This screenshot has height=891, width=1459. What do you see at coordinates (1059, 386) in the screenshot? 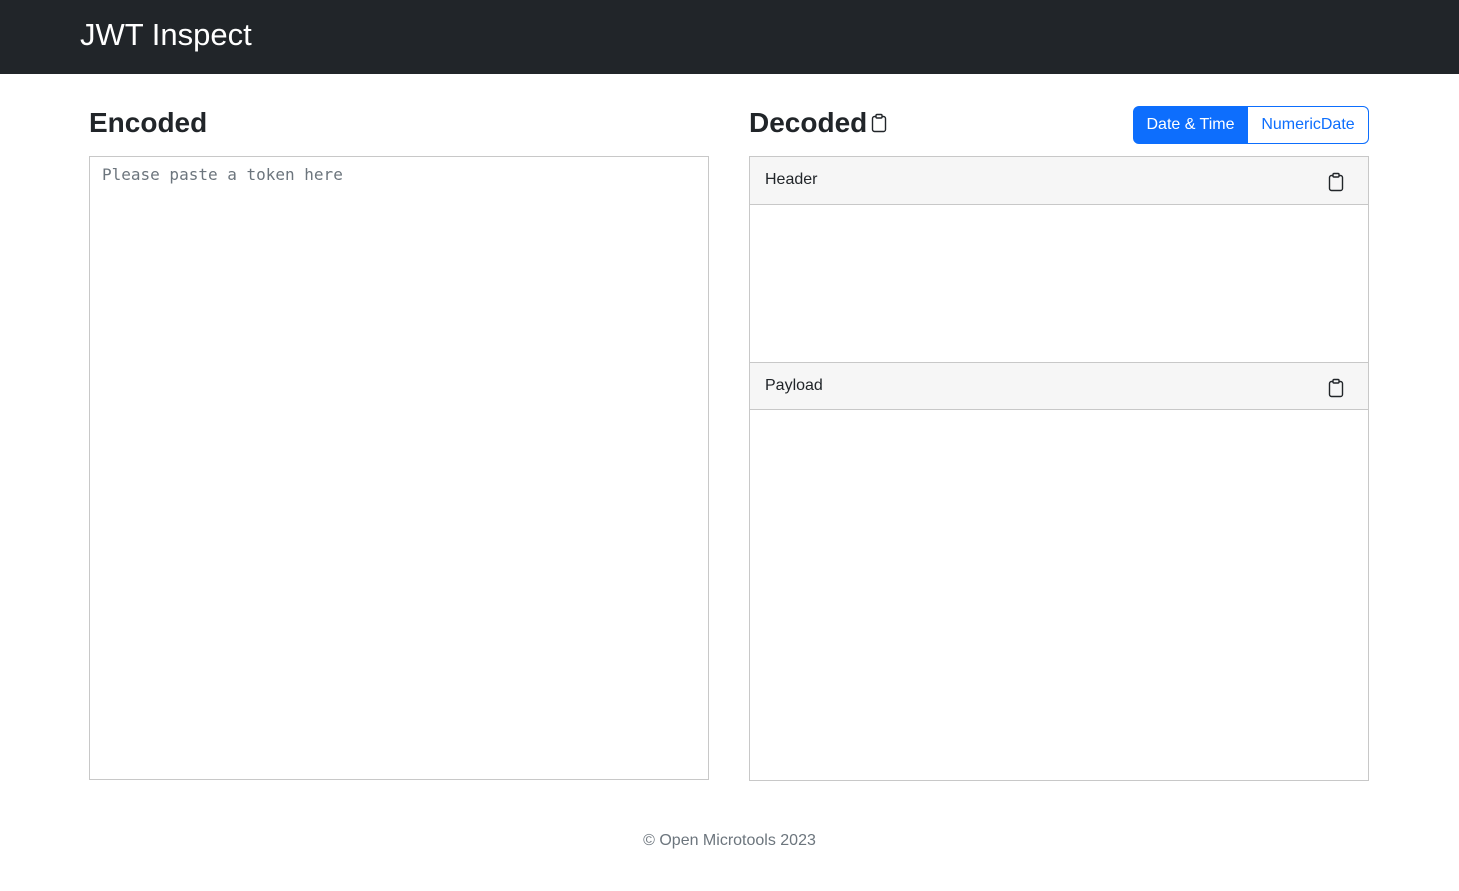
I see `payload-panel-bar: Payload` at bounding box center [1059, 386].